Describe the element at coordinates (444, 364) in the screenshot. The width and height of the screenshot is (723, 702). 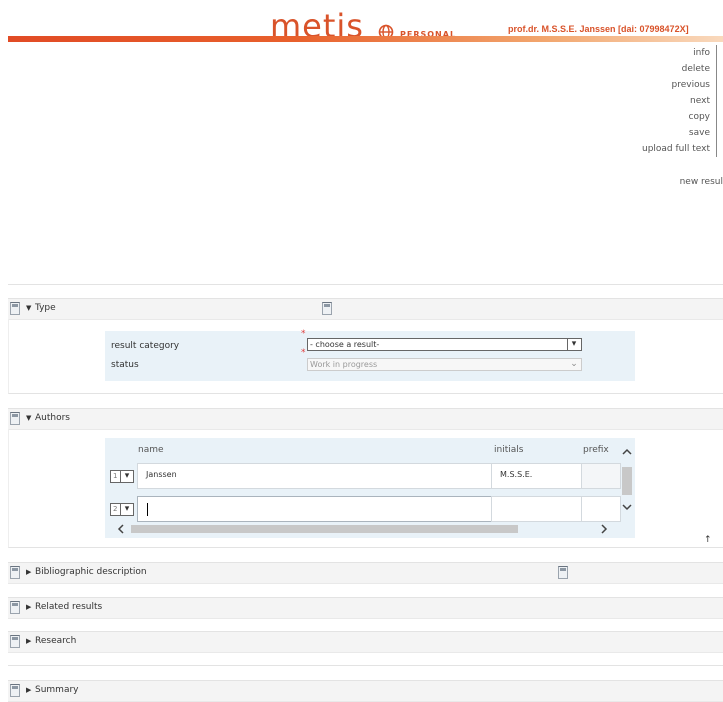
I see `status-select: Work in progress ⌄` at that location.